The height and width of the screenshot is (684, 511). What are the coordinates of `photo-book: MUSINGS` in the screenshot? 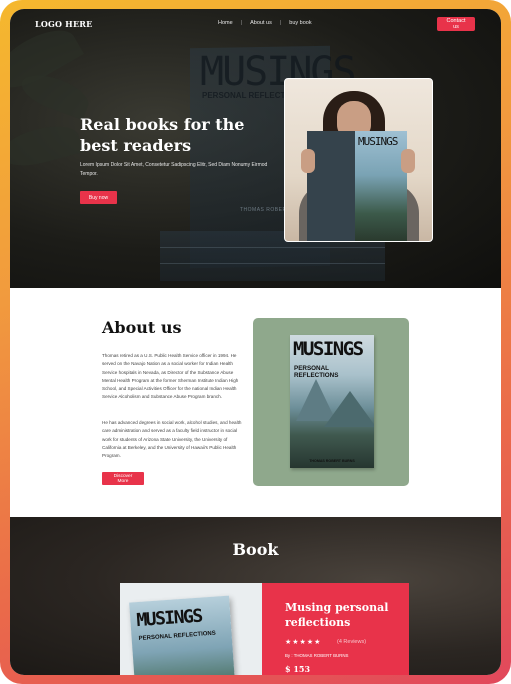 It's located at (357, 186).